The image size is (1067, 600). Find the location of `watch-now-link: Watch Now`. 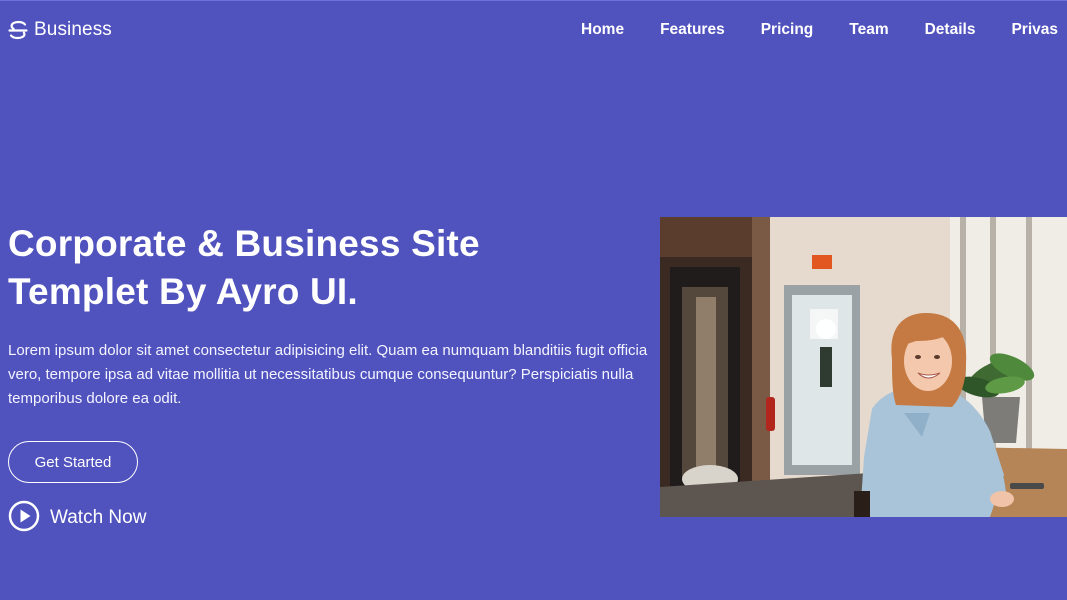

watch-now-link: Watch Now is located at coordinates (77, 518).